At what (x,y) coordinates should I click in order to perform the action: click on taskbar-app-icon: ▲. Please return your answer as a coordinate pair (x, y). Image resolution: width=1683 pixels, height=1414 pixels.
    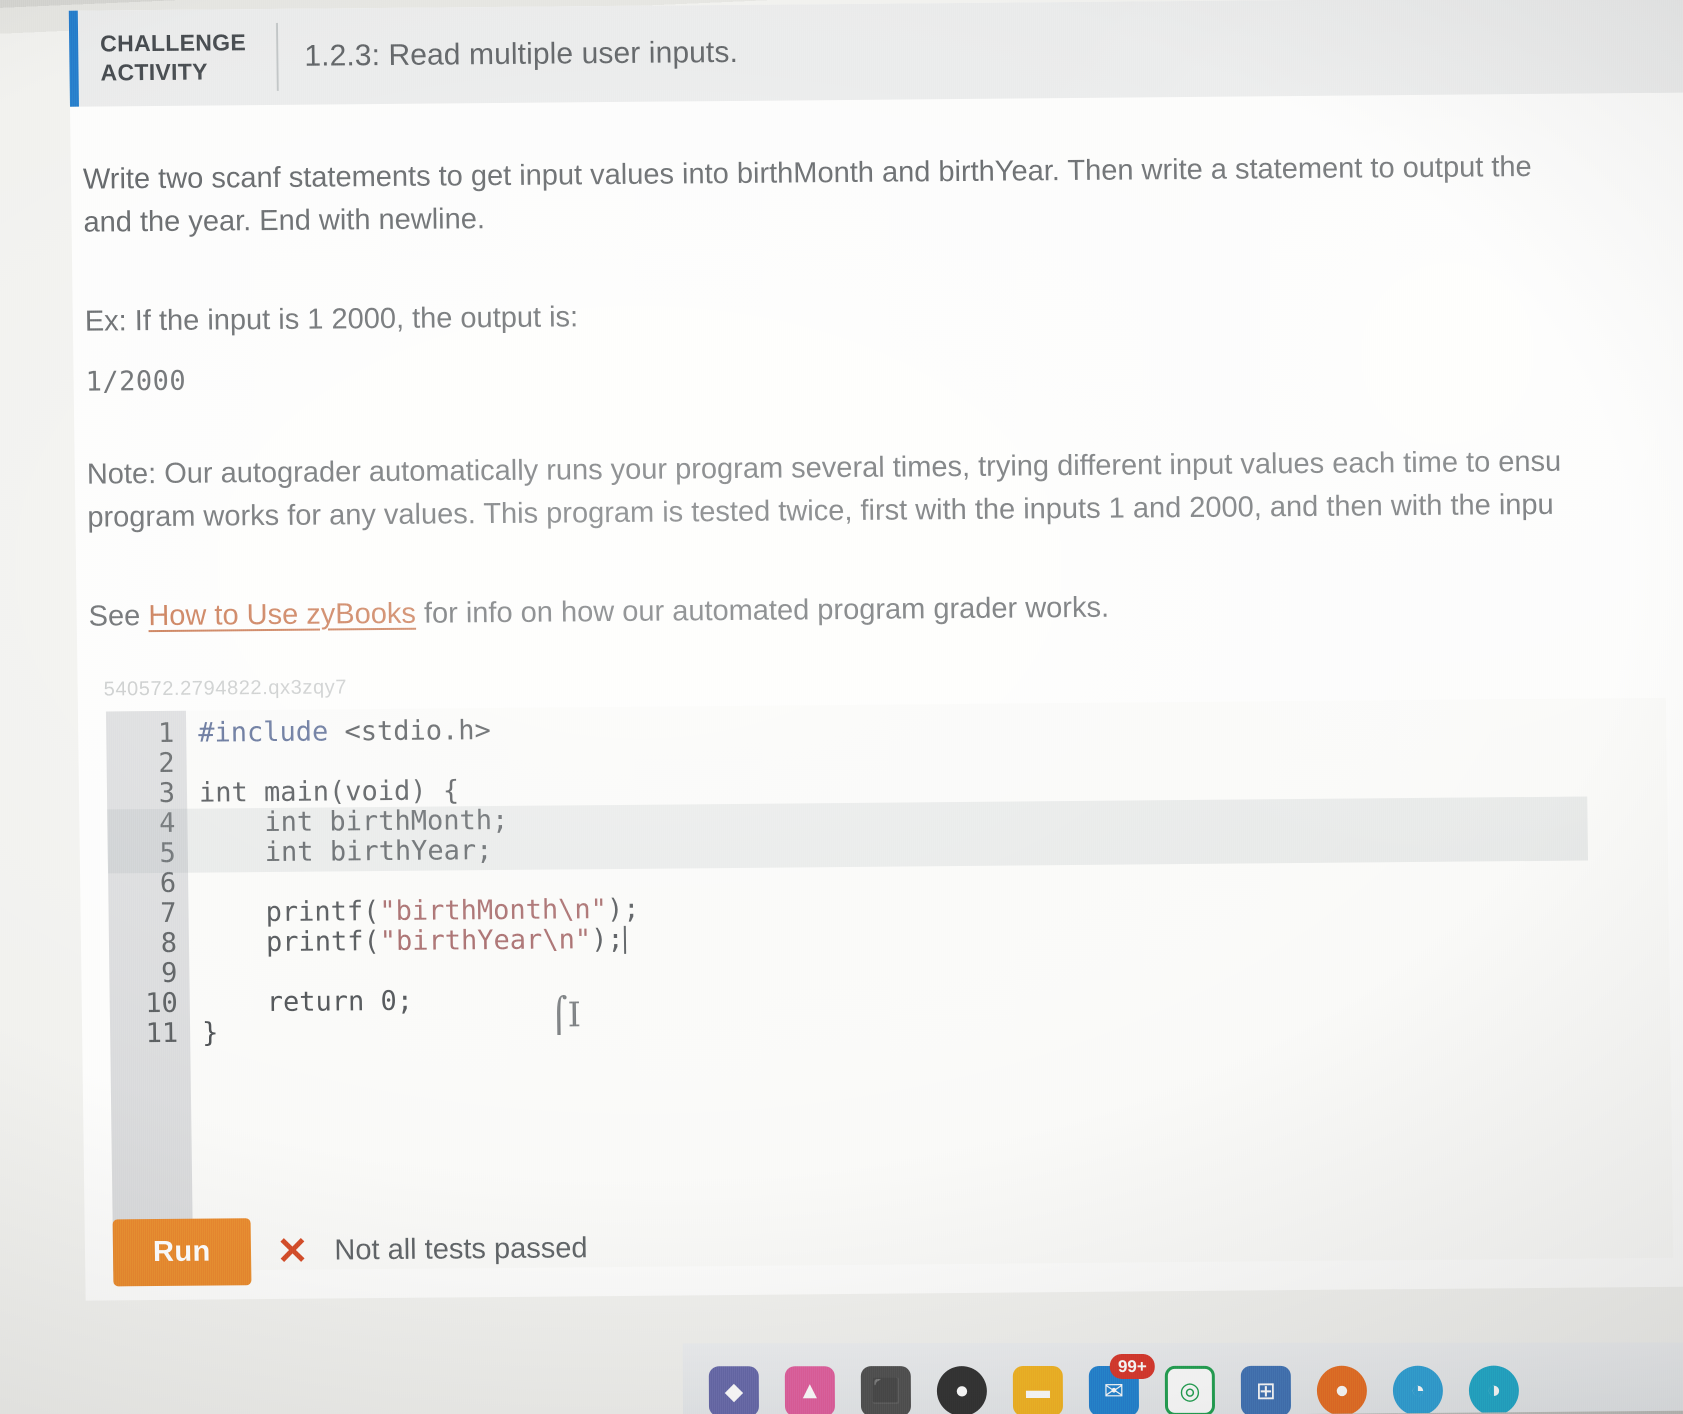
    Looking at the image, I should click on (810, 1390).